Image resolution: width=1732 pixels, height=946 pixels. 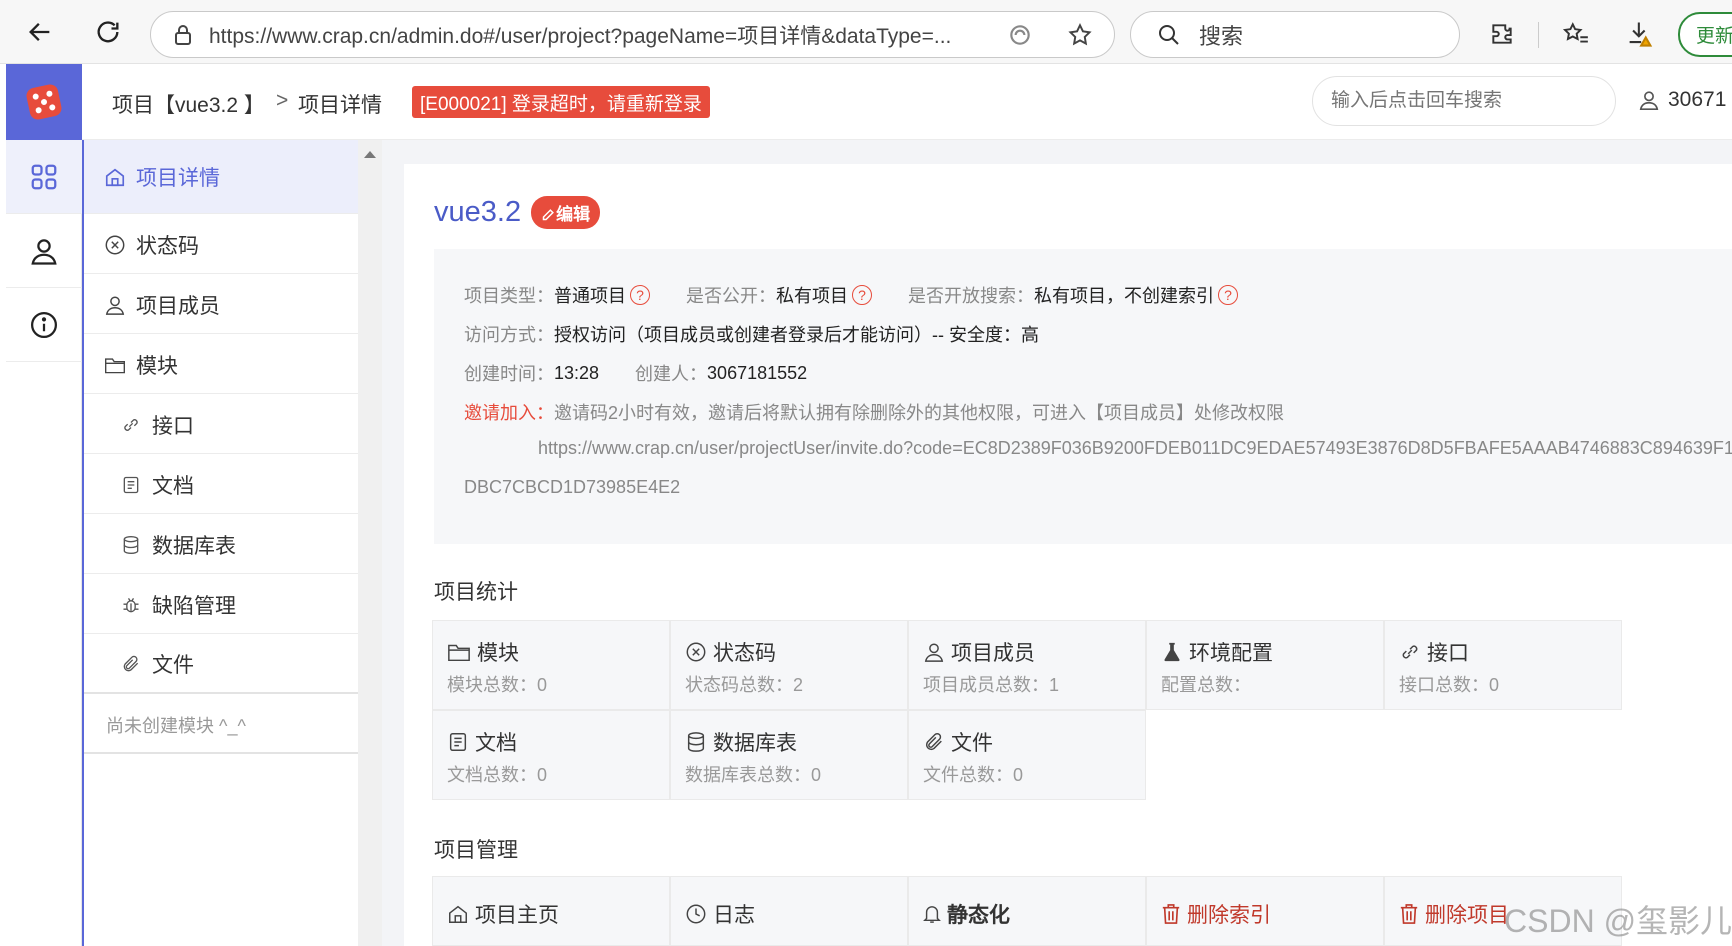 What do you see at coordinates (1538, 35) in the screenshot?
I see `toolbar-divider` at bounding box center [1538, 35].